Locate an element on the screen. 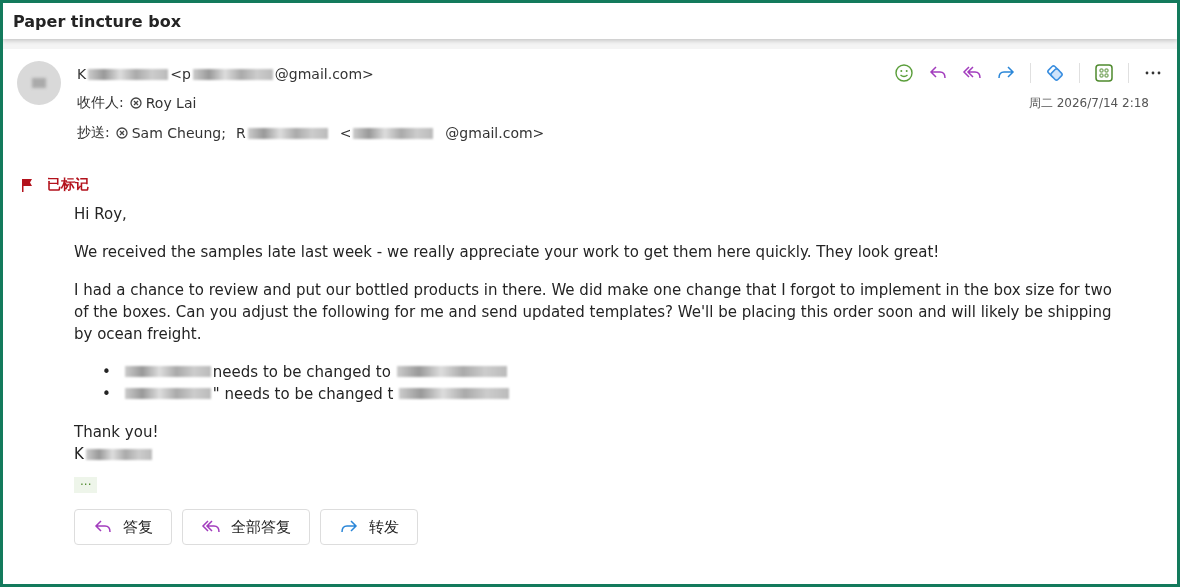 The image size is (1180, 587). redacted-text is located at coordinates (118, 454).